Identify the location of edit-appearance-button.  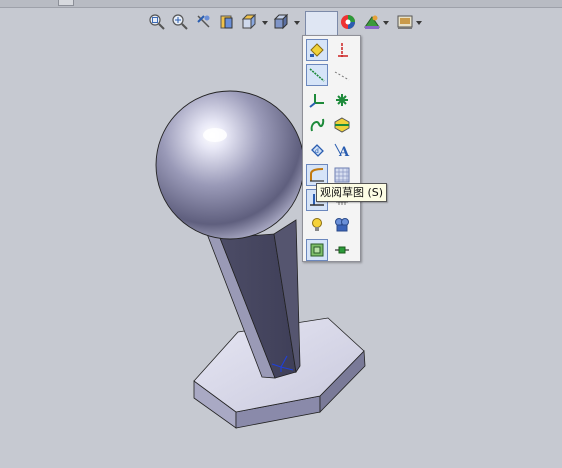
(348, 22).